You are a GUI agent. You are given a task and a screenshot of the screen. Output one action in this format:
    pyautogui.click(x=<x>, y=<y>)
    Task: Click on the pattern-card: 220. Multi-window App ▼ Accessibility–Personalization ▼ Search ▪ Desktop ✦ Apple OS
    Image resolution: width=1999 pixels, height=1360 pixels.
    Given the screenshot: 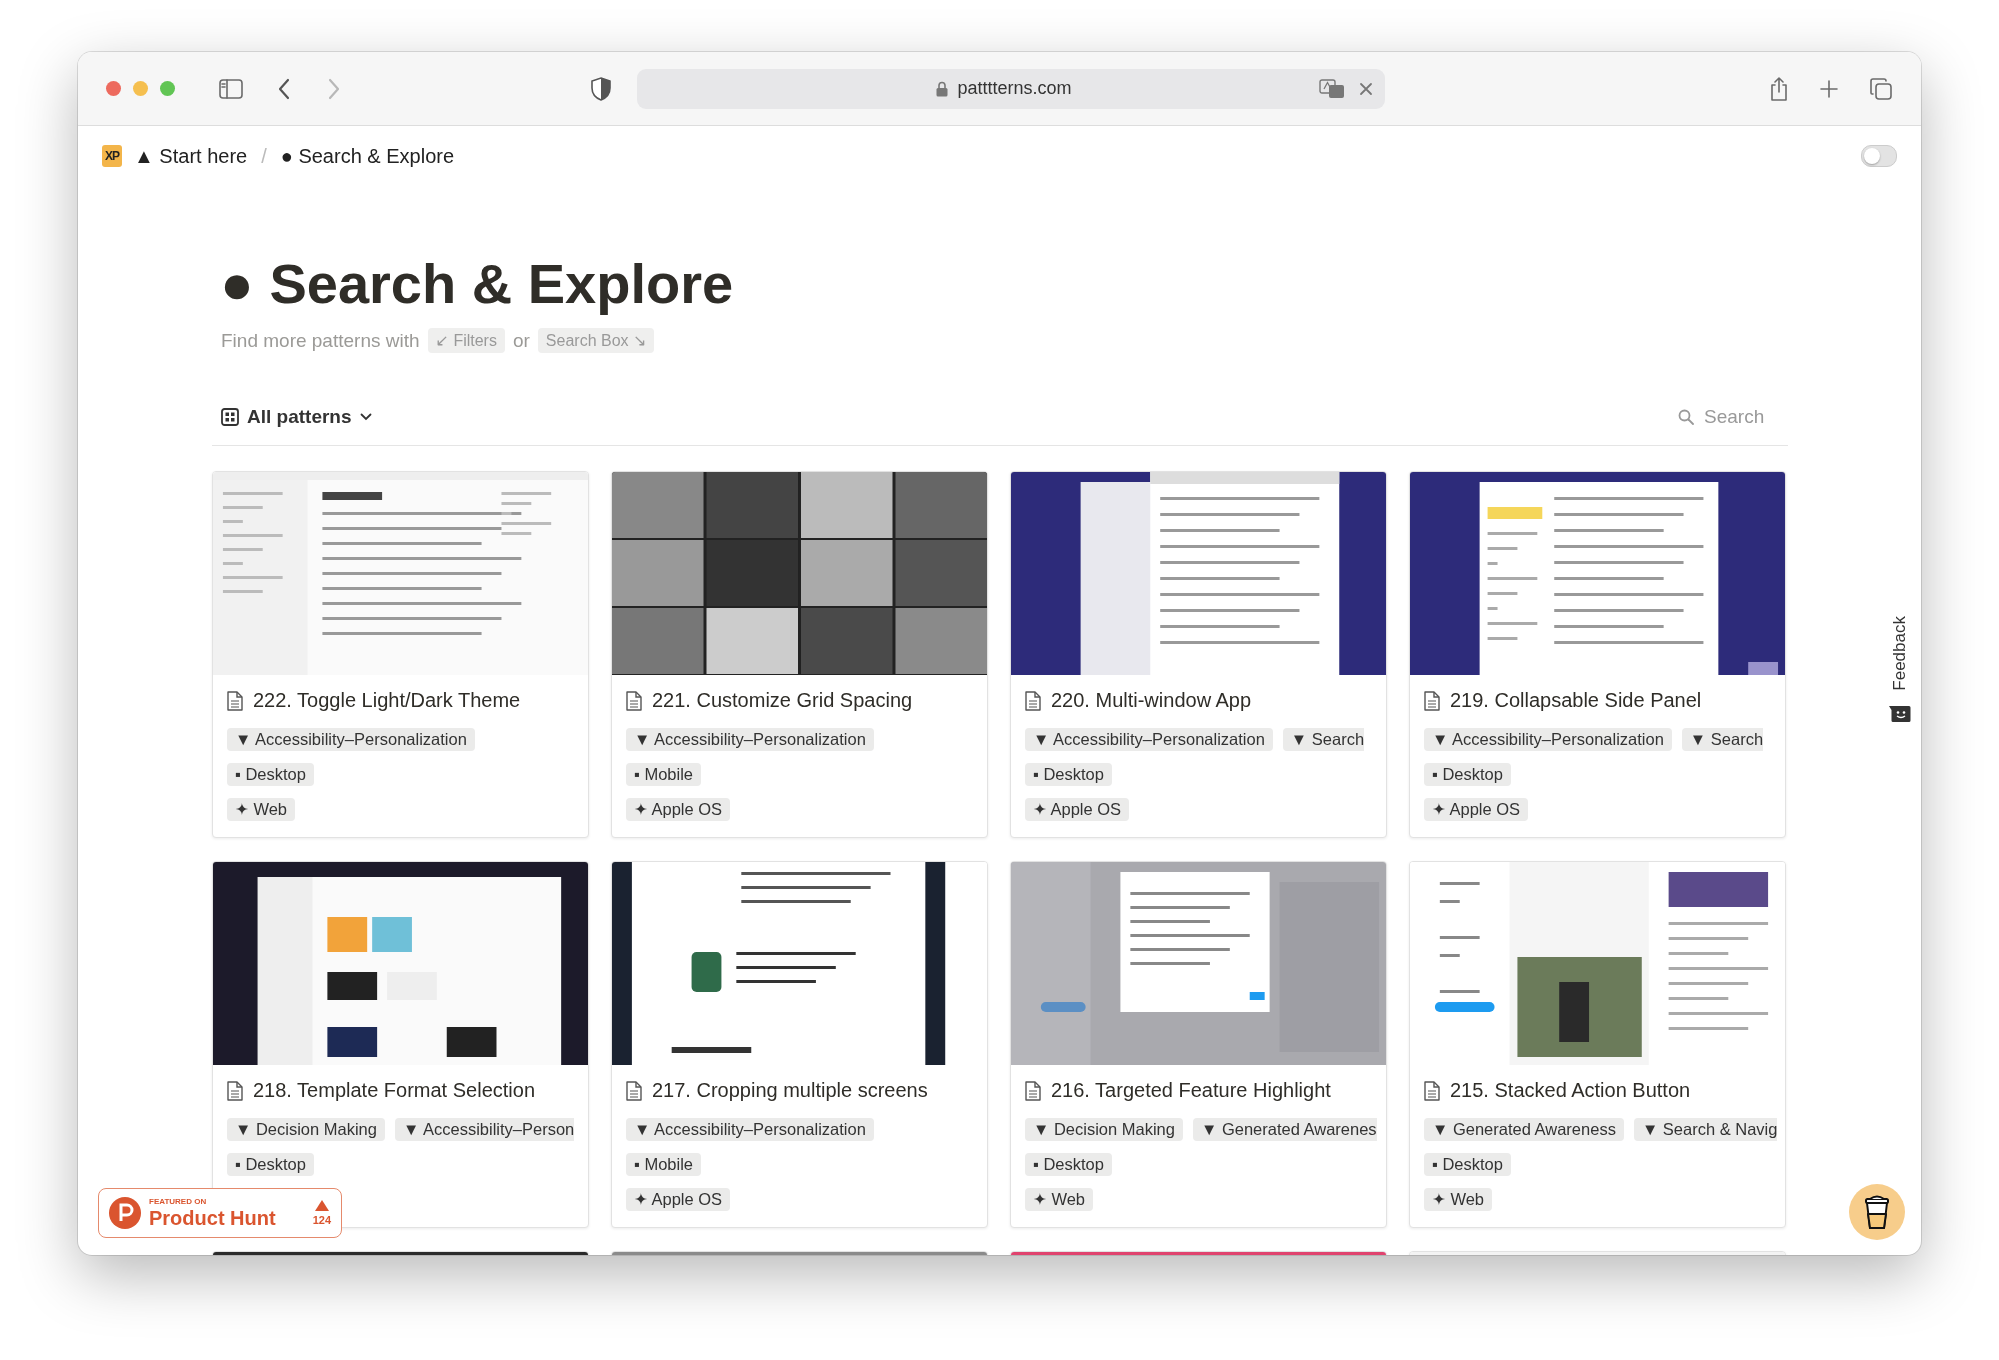 What is the action you would take?
    pyautogui.click(x=1198, y=655)
    